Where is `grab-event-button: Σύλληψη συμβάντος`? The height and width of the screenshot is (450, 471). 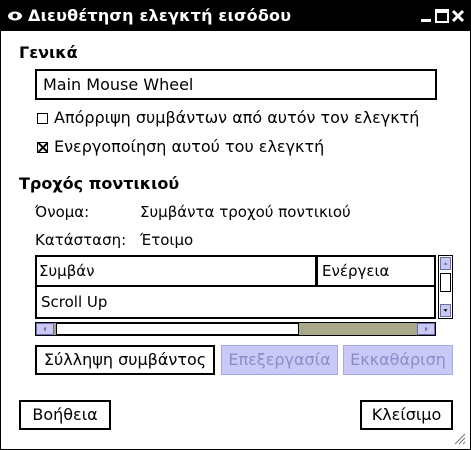 grab-event-button: Σύλληψη συμβάντος is located at coordinates (125, 360).